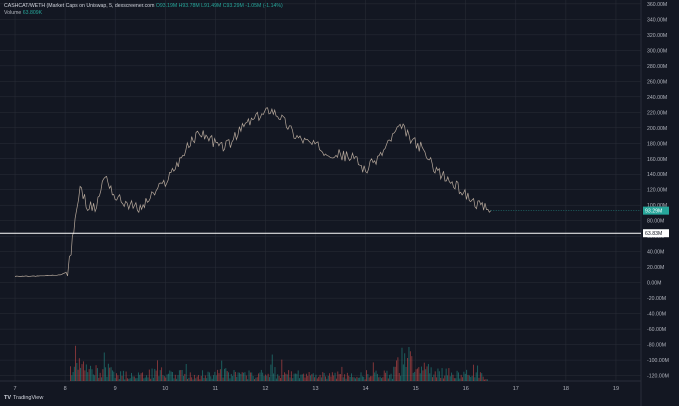  I want to click on y-tick-label: -100.00M, so click(658, 361).